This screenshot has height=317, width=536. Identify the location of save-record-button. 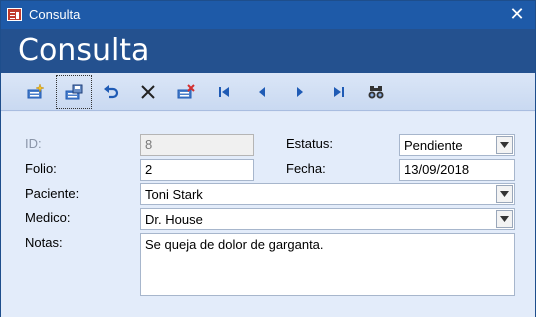
(74, 92).